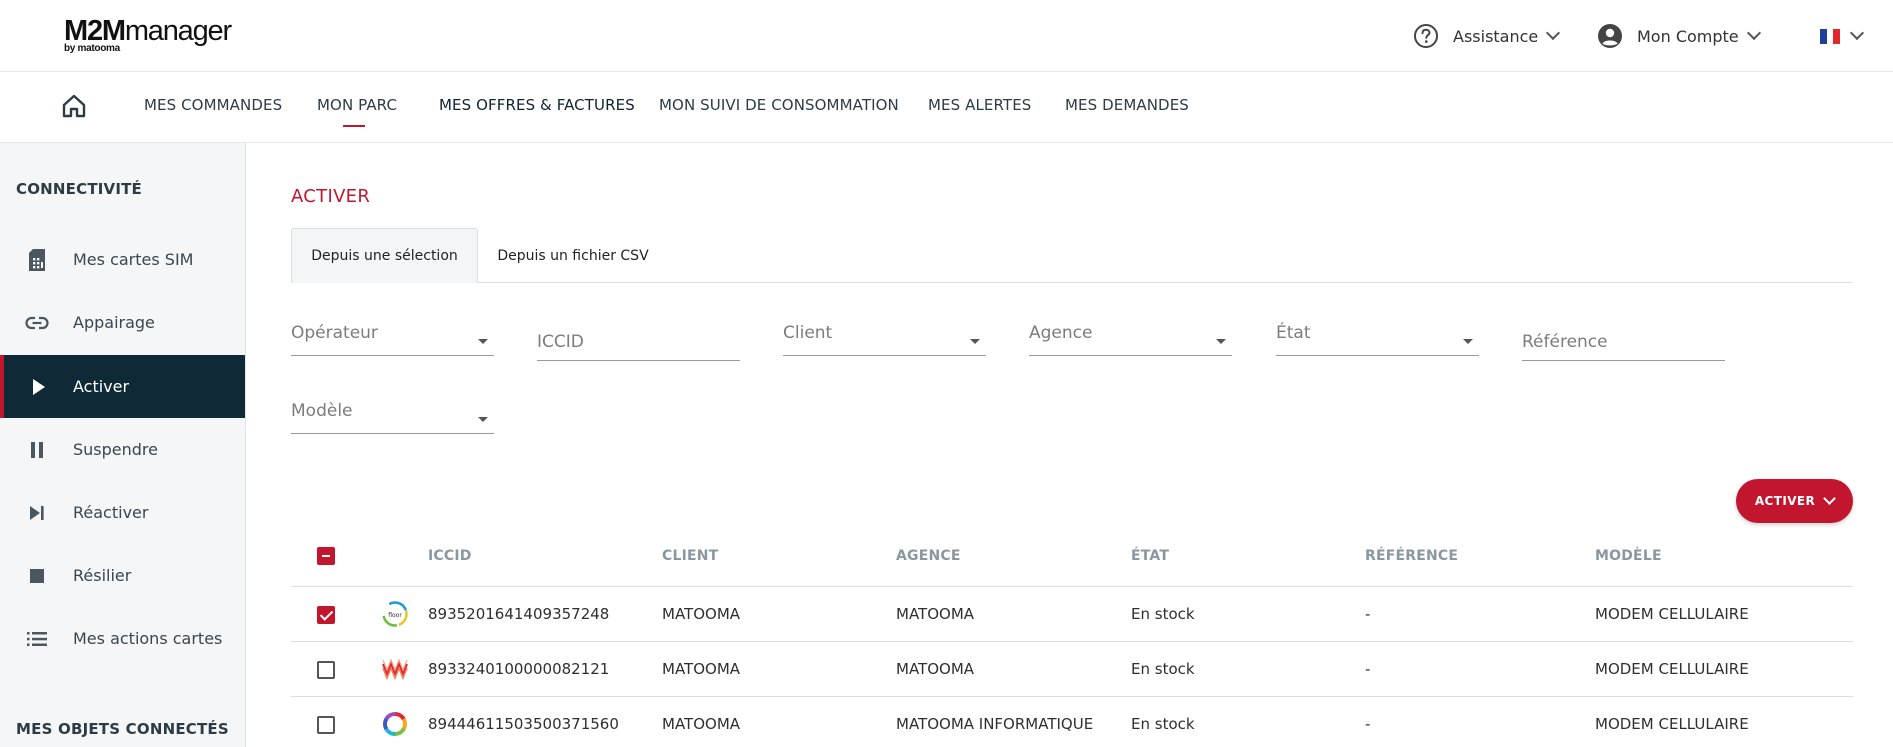  I want to click on col-header-reference: RÉFÉRENCE, so click(1411, 556).